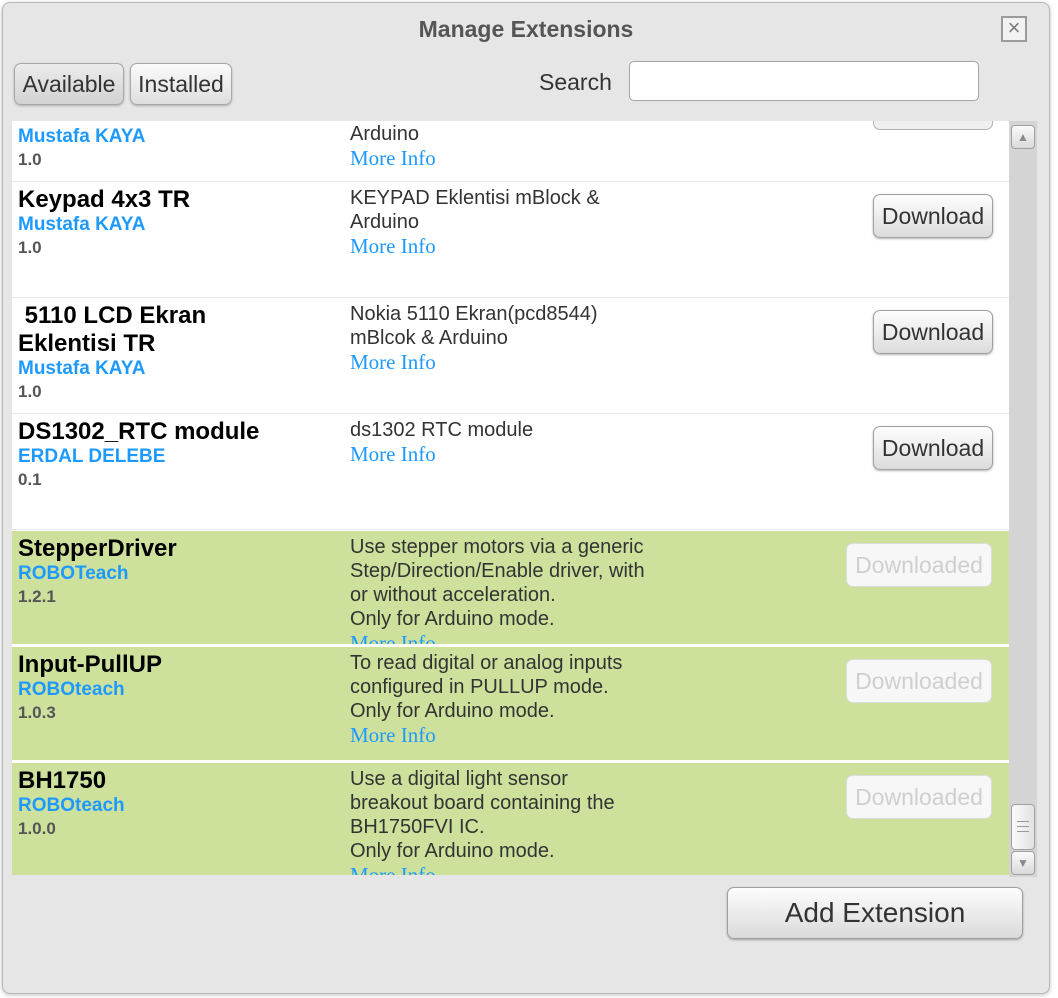 This screenshot has height=998, width=1058. I want to click on tab-installed: Installed, so click(181, 84).